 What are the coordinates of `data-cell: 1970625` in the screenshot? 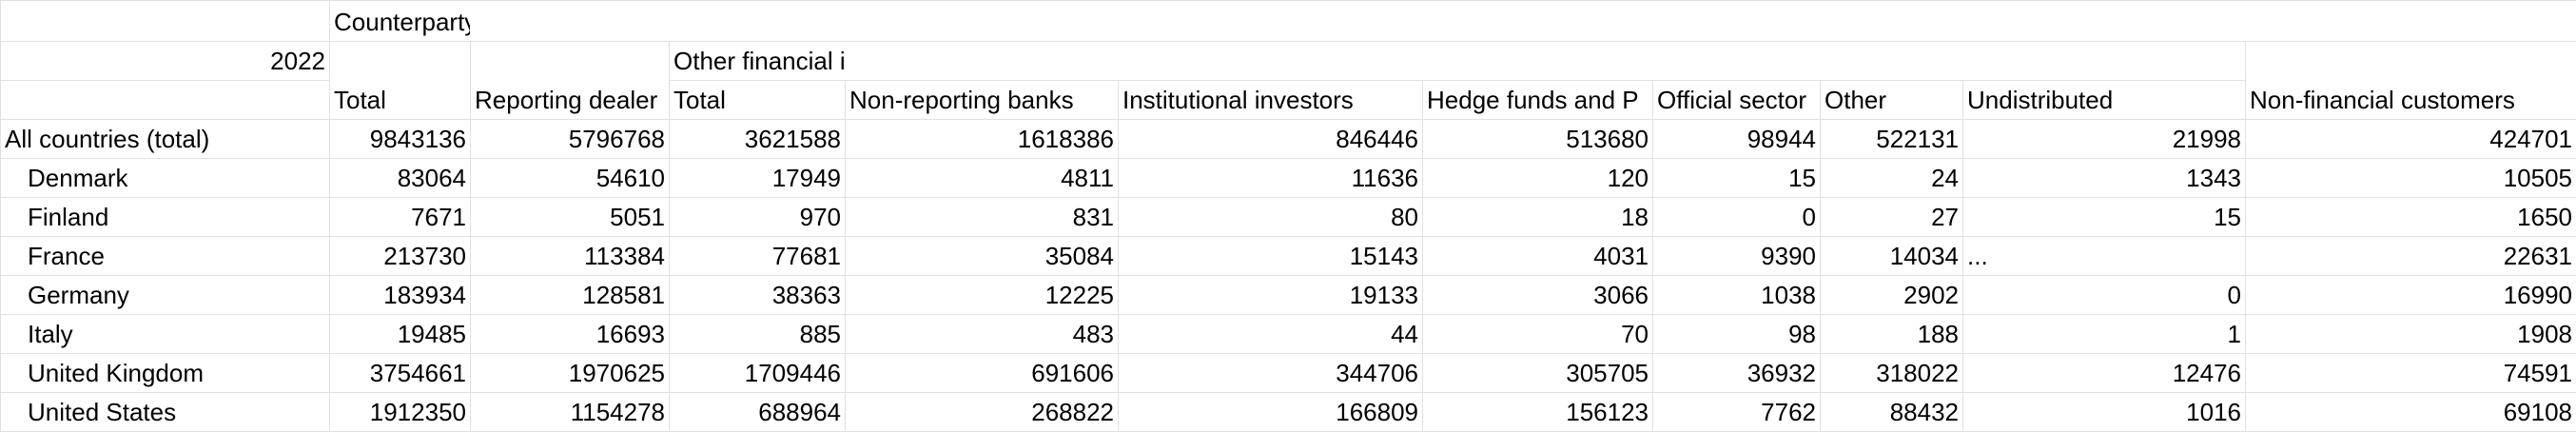 It's located at (571, 373).